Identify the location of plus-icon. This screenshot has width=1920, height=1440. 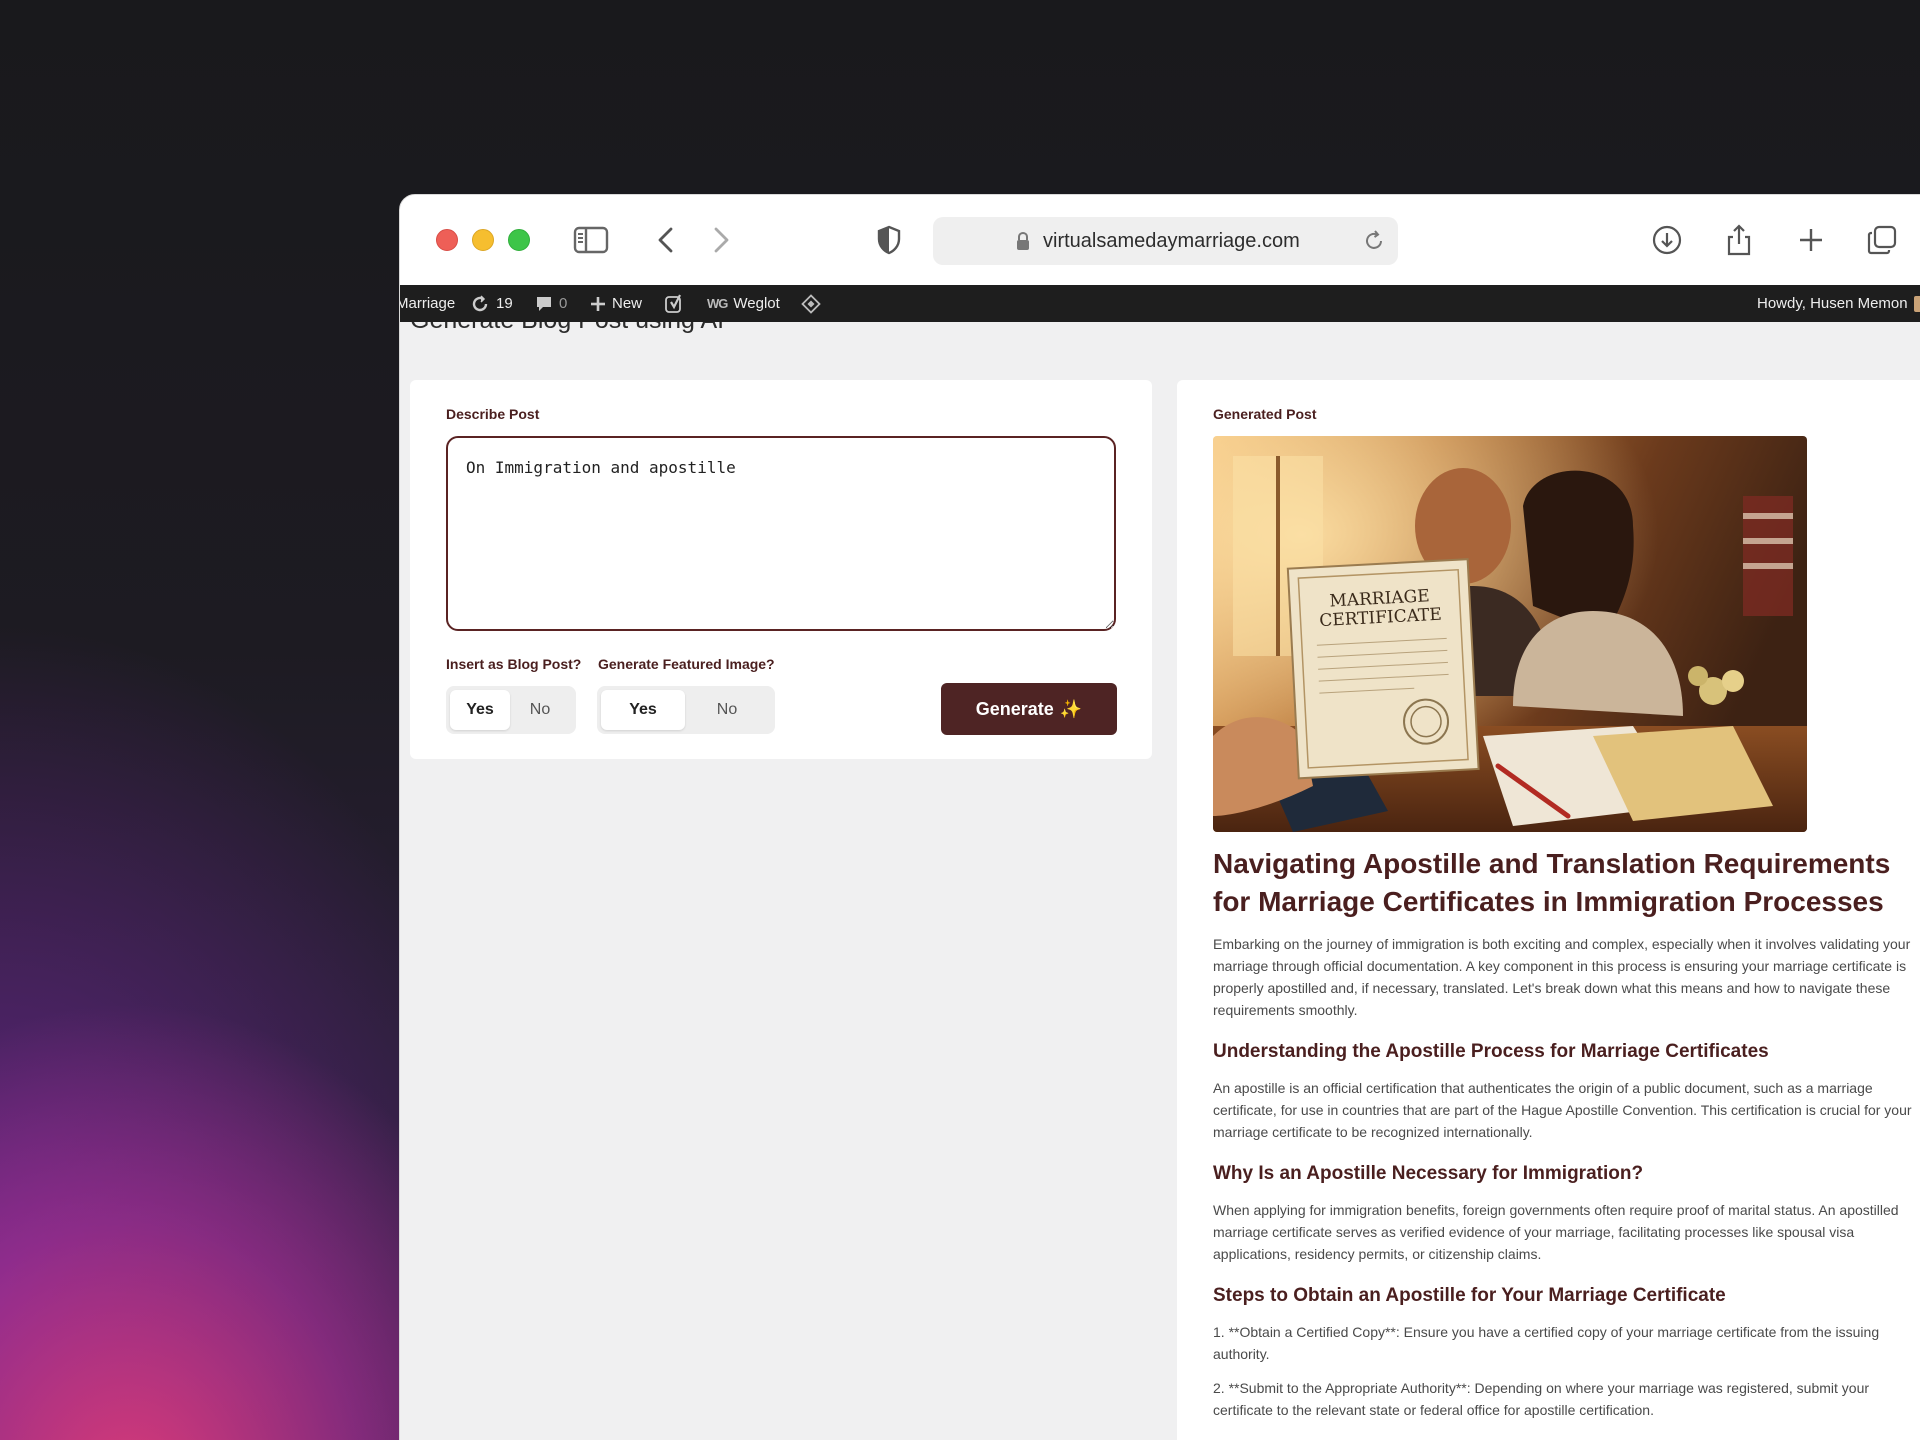
(598, 303).